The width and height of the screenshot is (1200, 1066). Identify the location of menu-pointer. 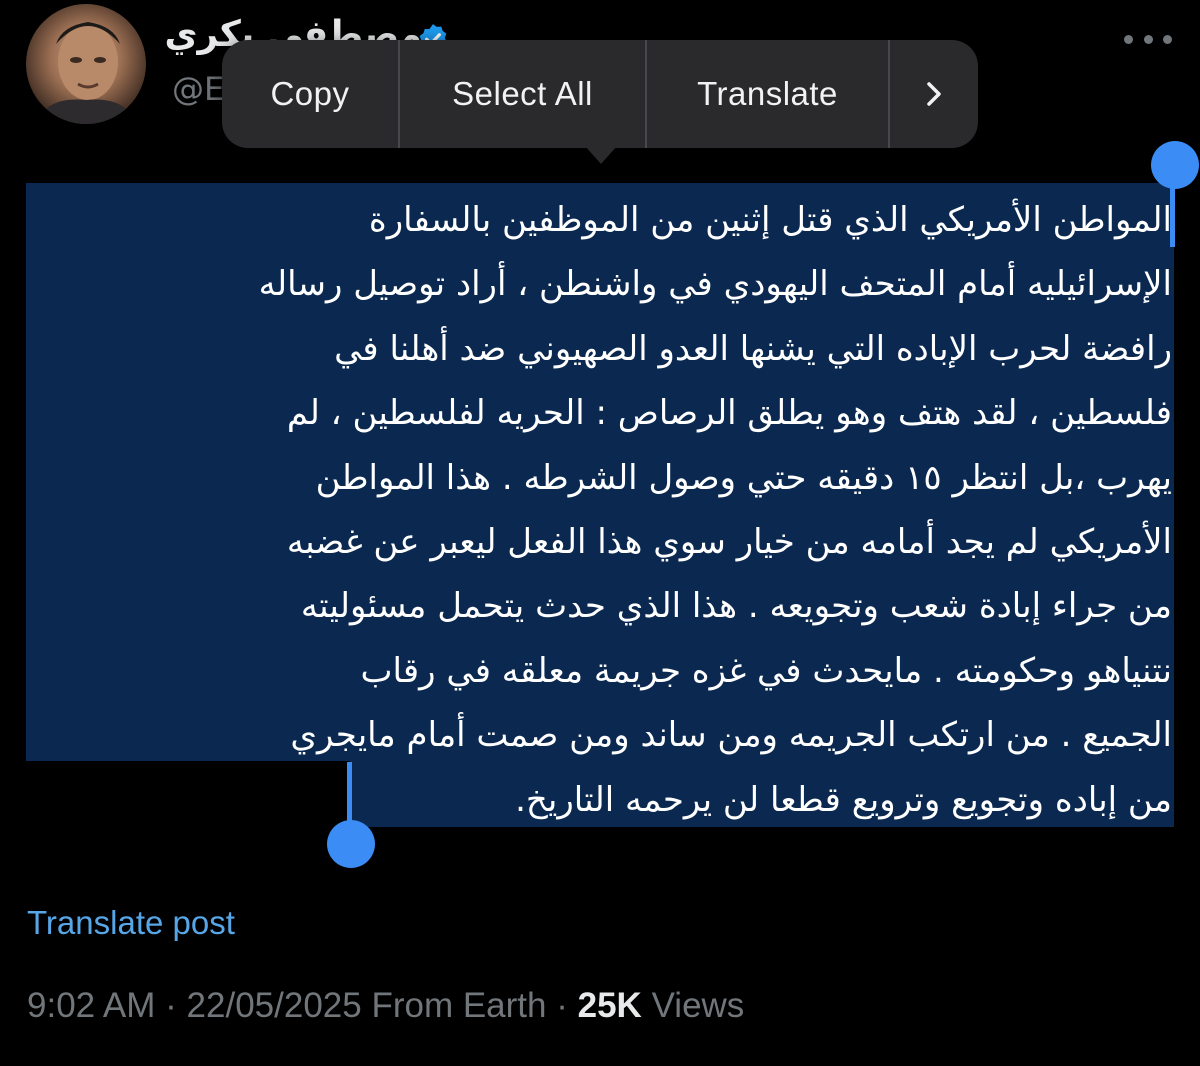
(601, 155).